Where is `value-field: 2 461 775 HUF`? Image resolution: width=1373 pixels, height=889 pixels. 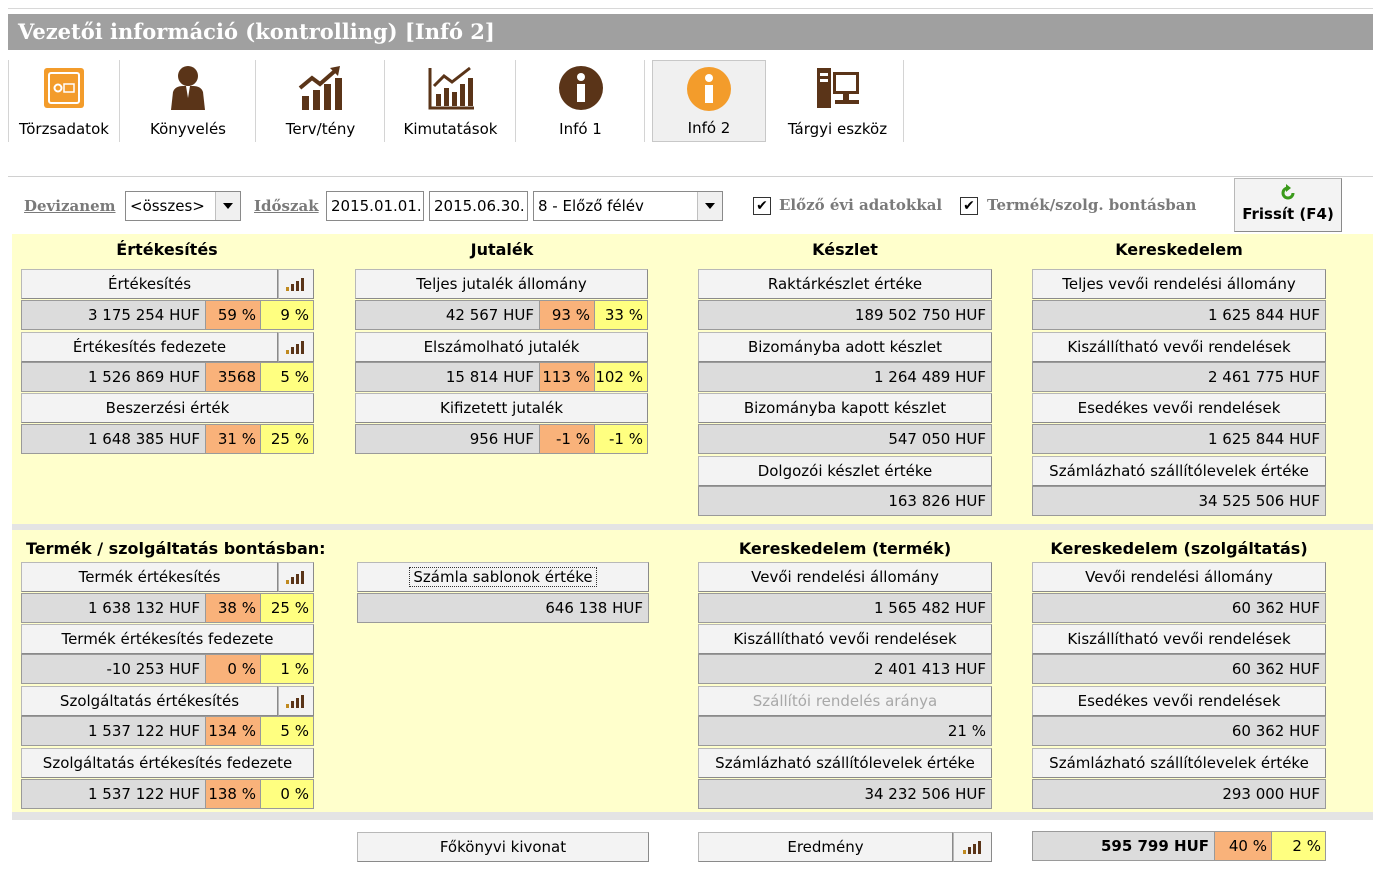
value-field: 2 461 775 HUF is located at coordinates (1179, 377).